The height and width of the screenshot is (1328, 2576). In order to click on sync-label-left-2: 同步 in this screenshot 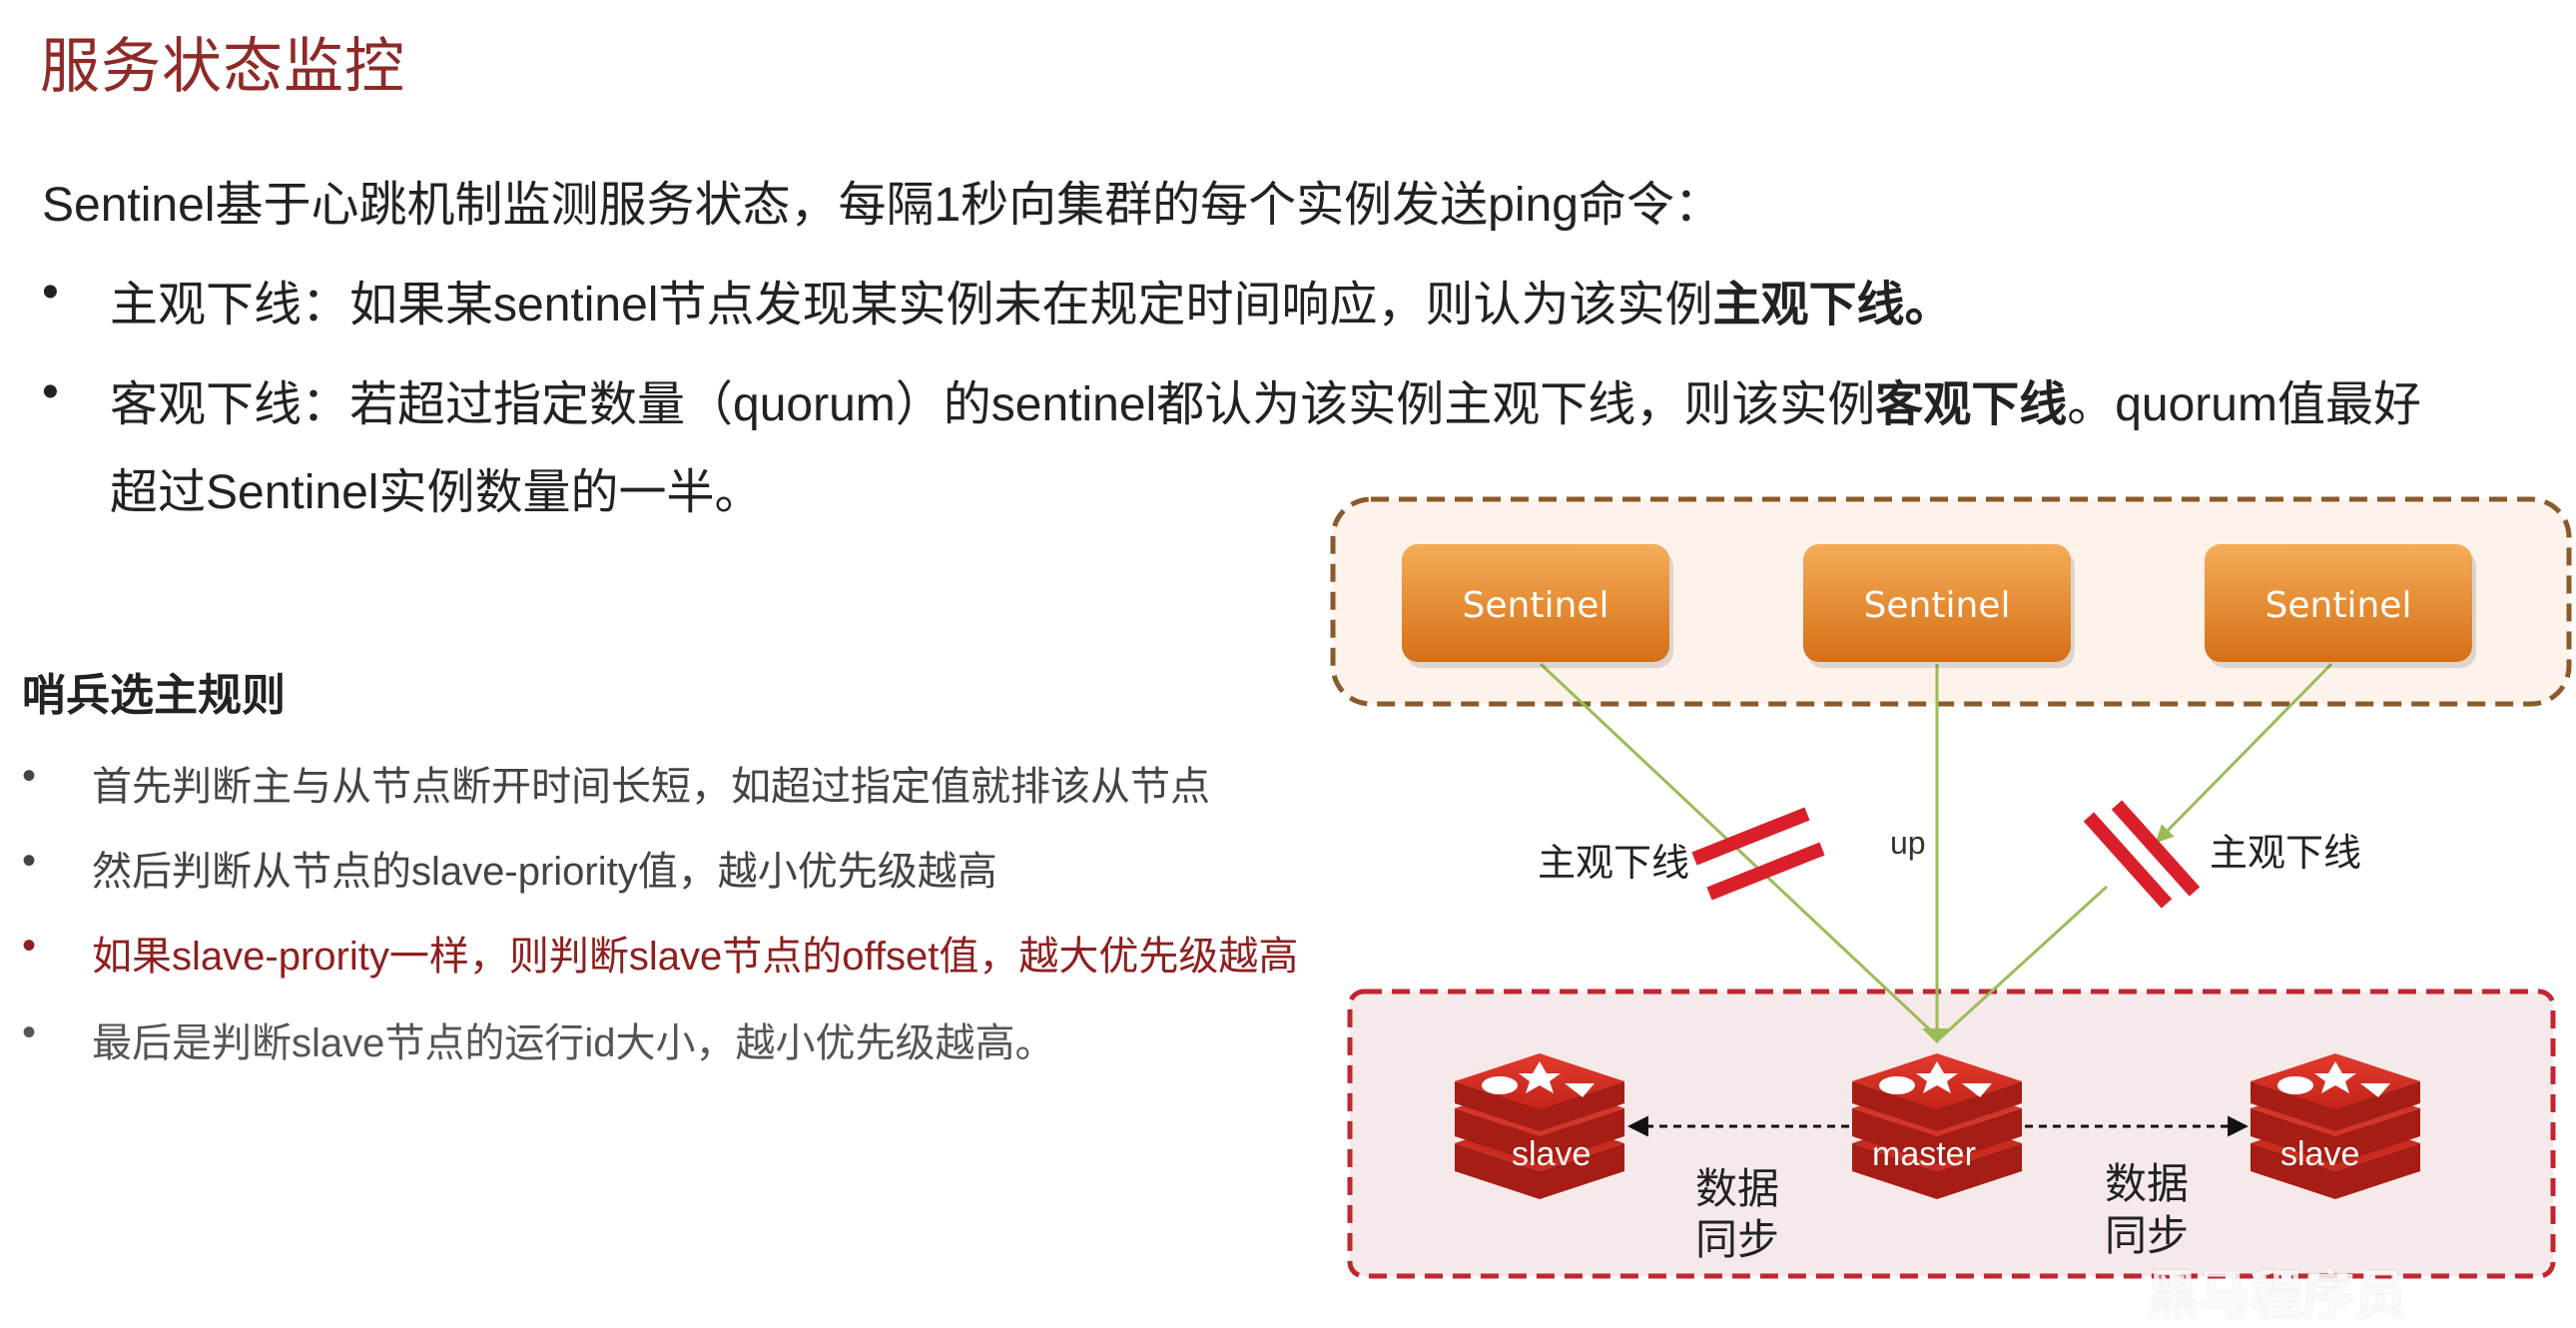, I will do `click(1737, 1239)`.